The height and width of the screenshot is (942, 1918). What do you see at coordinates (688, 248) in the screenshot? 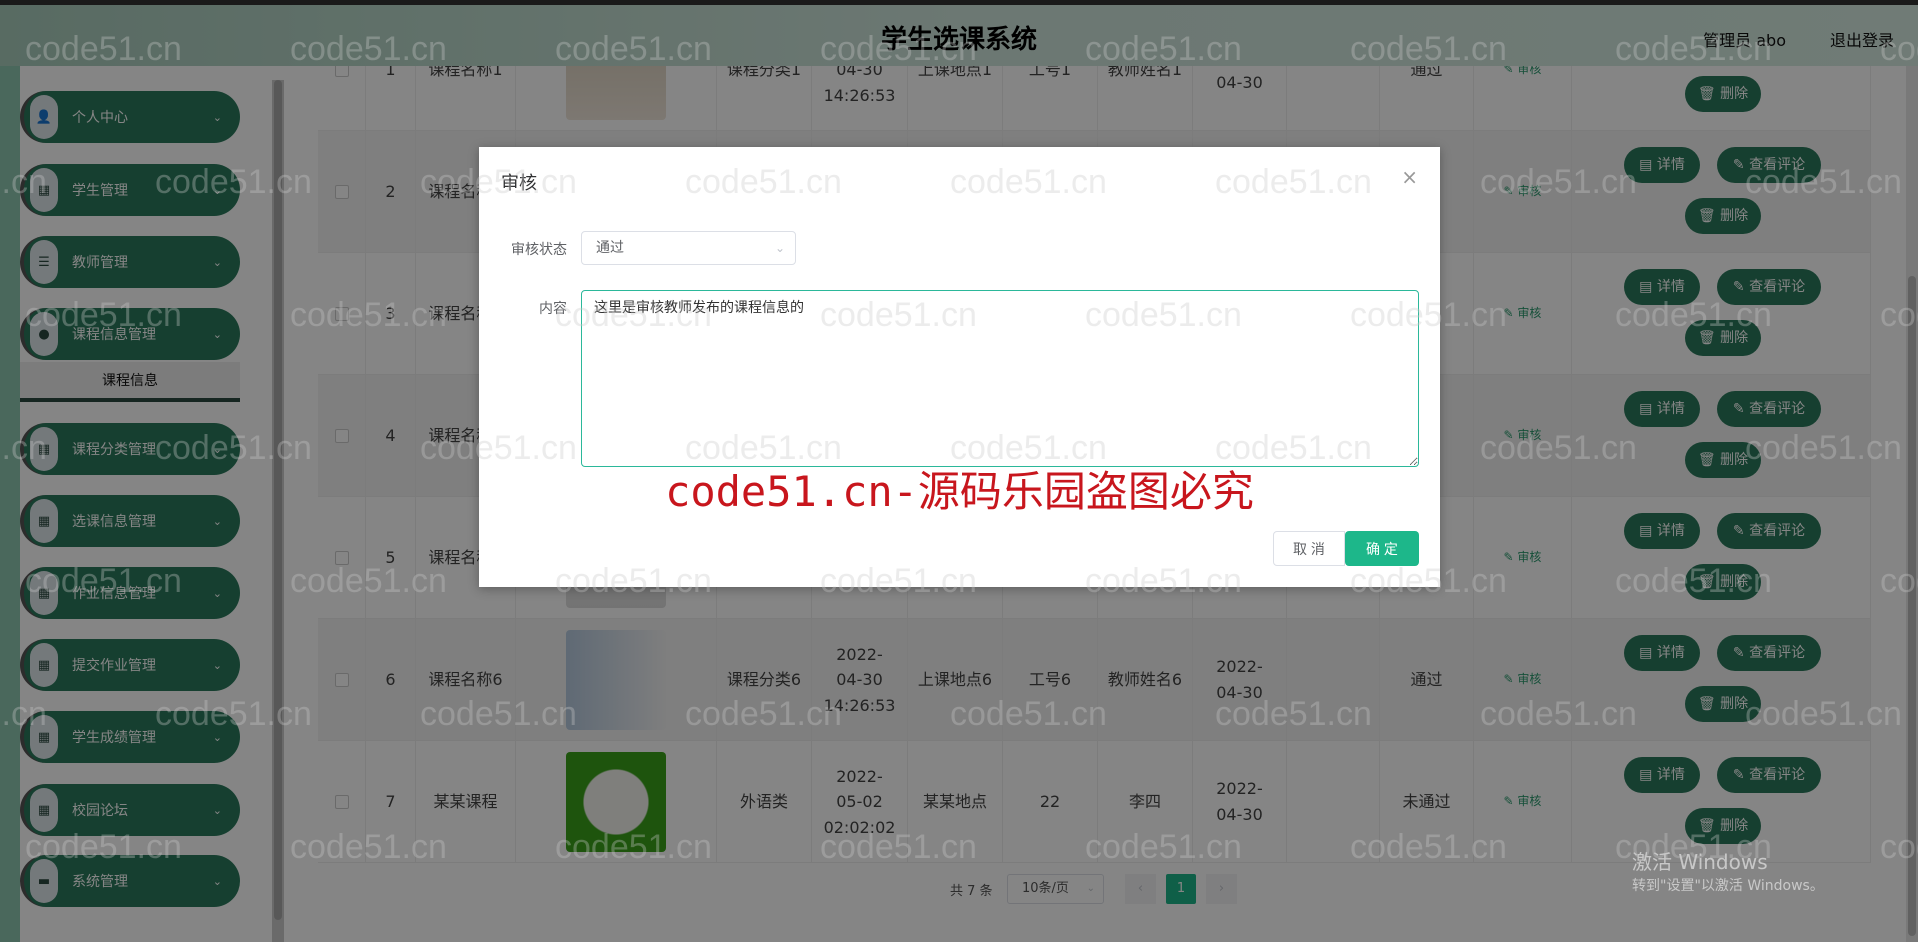
I see `status-select: 通过 ⌄` at bounding box center [688, 248].